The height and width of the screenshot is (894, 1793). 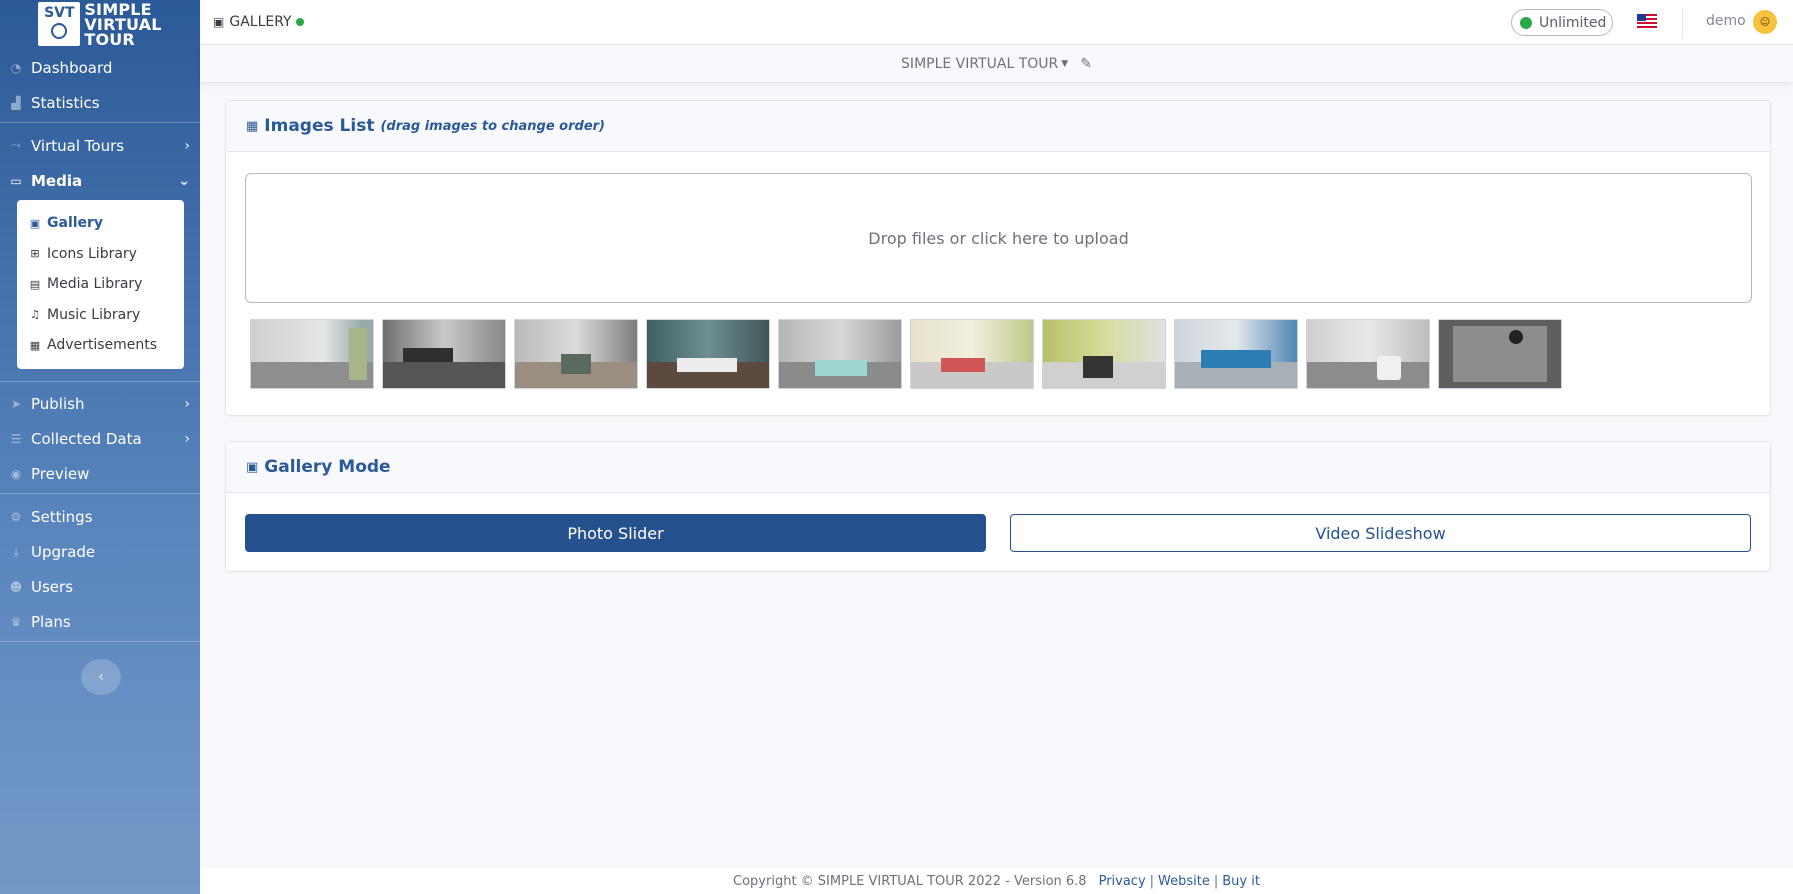 What do you see at coordinates (51, 622) in the screenshot?
I see `sidebar-item-label: Plans` at bounding box center [51, 622].